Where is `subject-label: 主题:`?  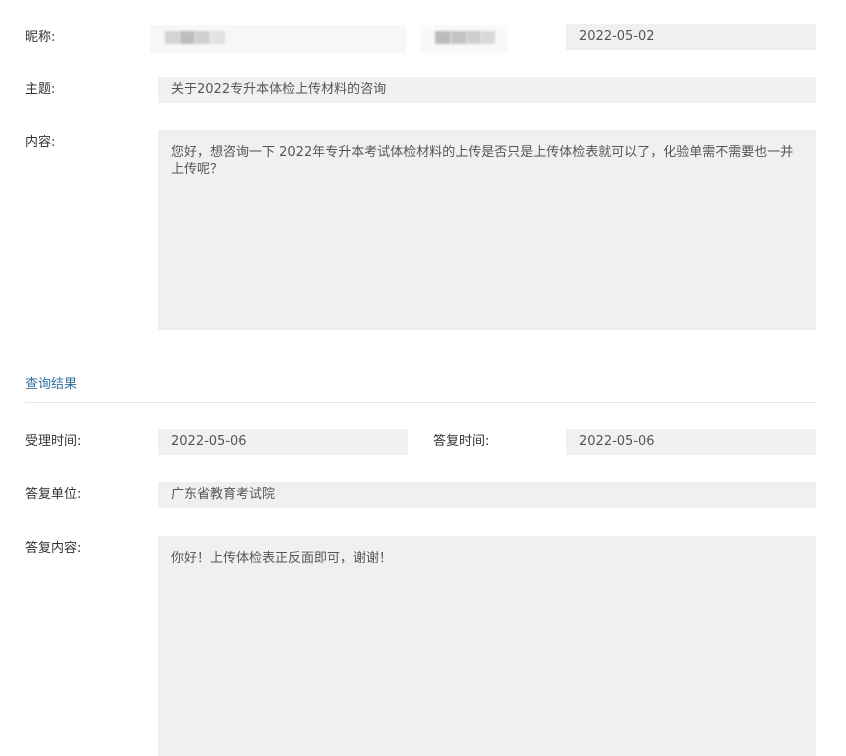
subject-label: 主题: is located at coordinates (40, 89).